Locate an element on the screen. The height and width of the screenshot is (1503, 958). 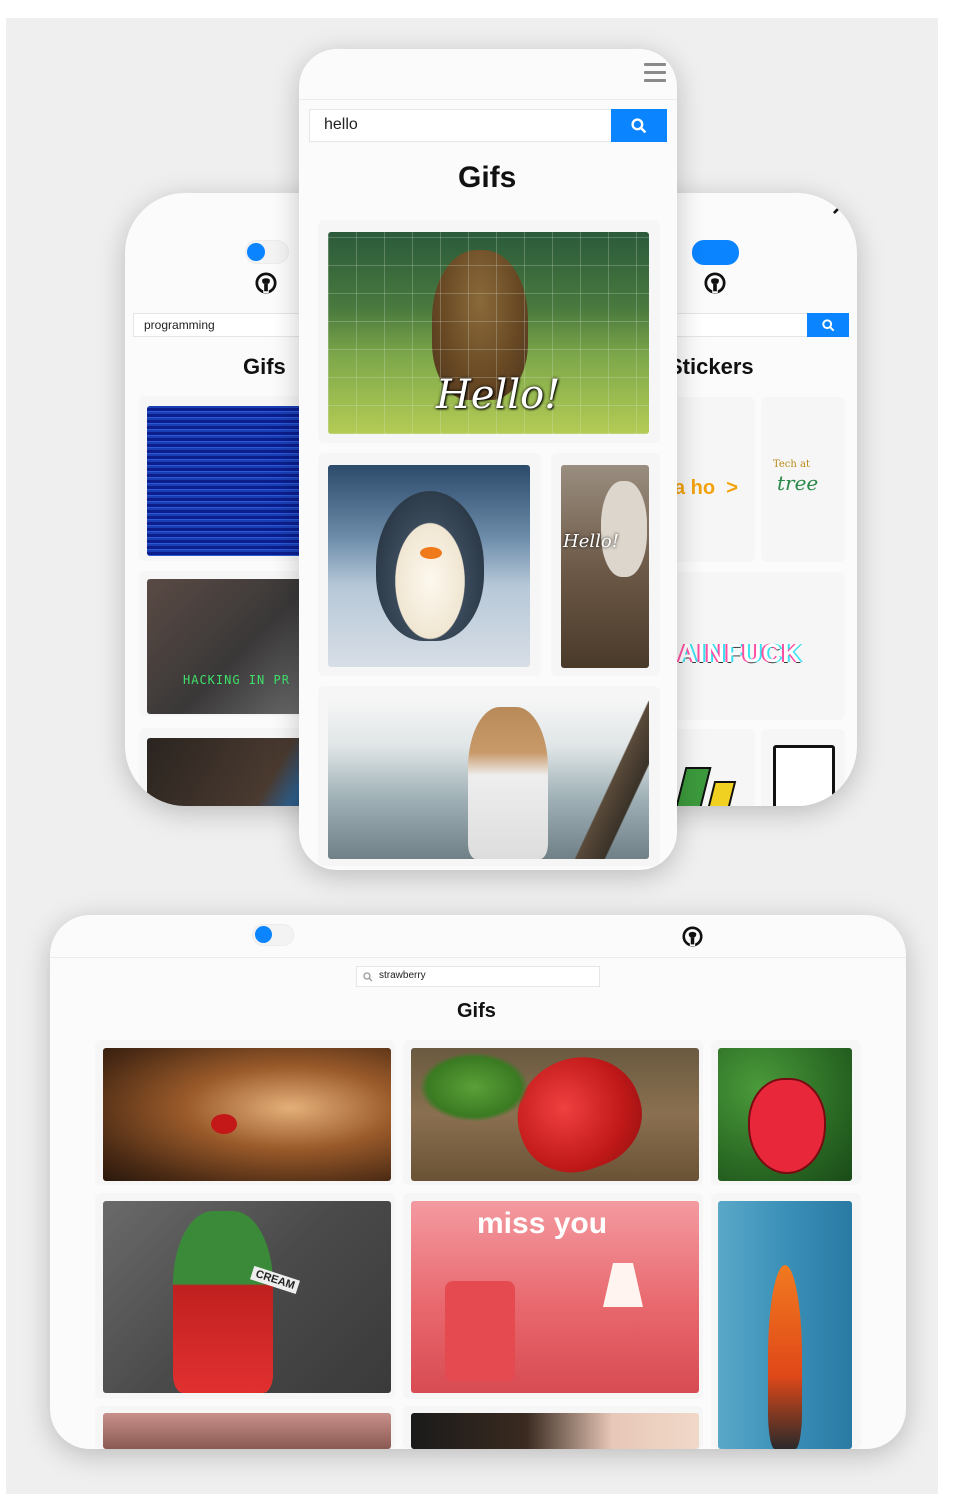
gif-card: CREAM is located at coordinates (245, 1296).